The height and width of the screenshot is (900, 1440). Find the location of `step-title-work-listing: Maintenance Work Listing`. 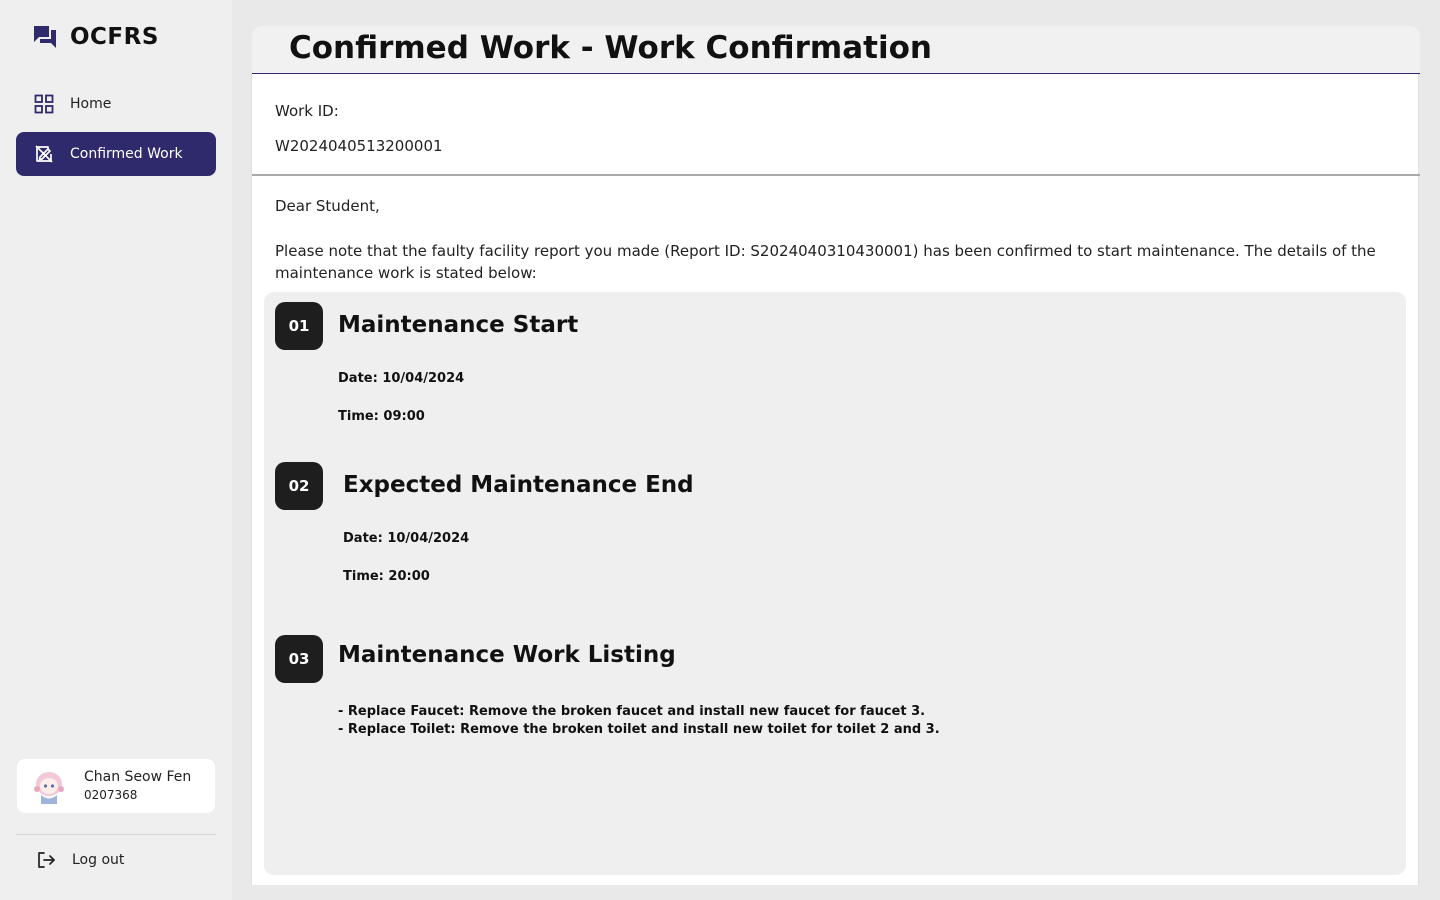

step-title-work-listing: Maintenance Work Listing is located at coordinates (507, 655).